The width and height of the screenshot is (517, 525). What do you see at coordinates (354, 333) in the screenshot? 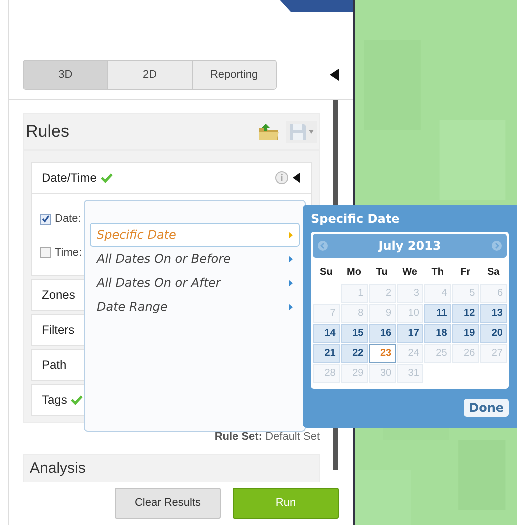
I see `calendar-day: 15` at bounding box center [354, 333].